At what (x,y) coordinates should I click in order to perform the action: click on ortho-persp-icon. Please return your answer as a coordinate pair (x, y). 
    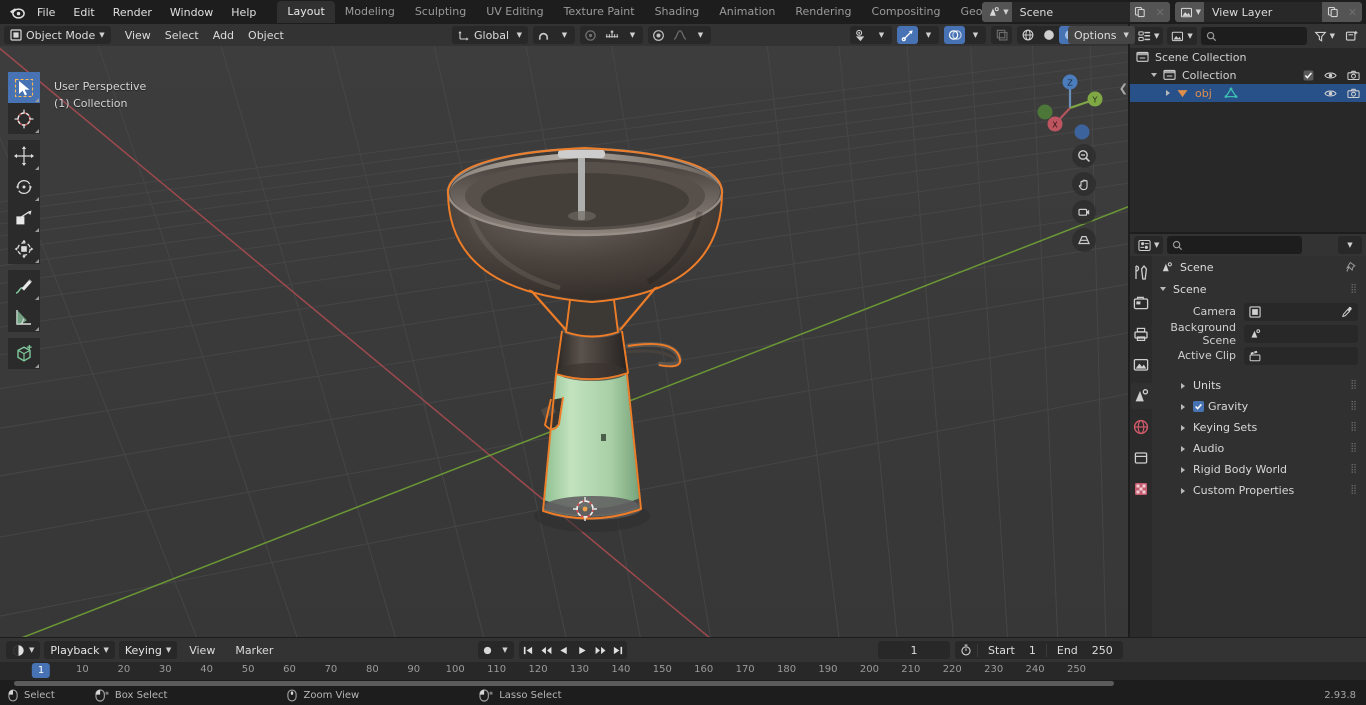
    Looking at the image, I should click on (1084, 240).